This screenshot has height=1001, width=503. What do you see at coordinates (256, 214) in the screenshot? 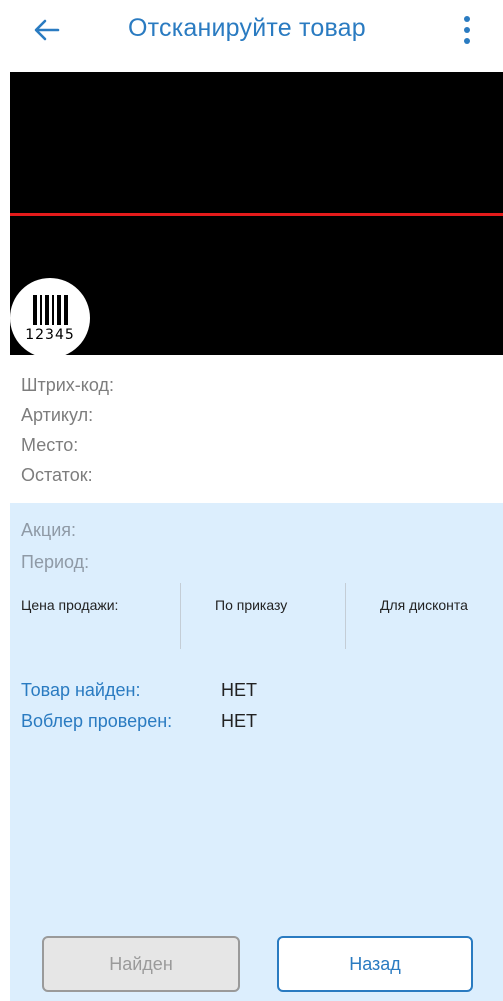
I see `scan-line` at bounding box center [256, 214].